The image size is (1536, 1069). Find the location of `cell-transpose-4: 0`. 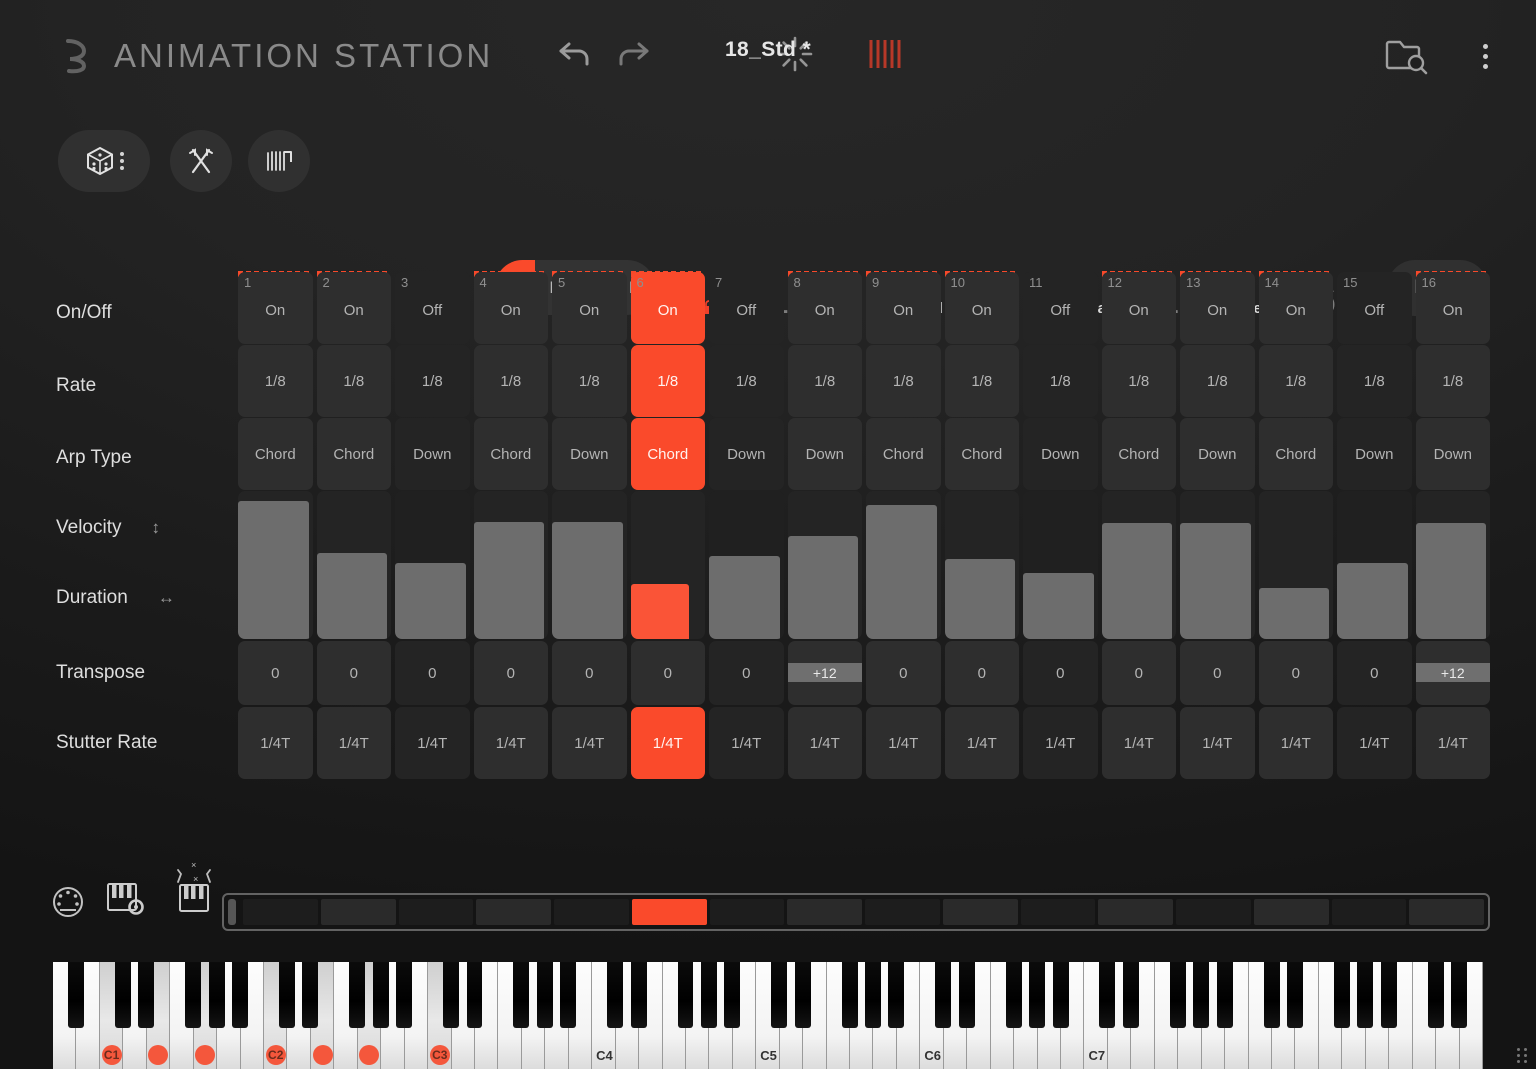

cell-transpose-4: 0 is located at coordinates (510, 673).